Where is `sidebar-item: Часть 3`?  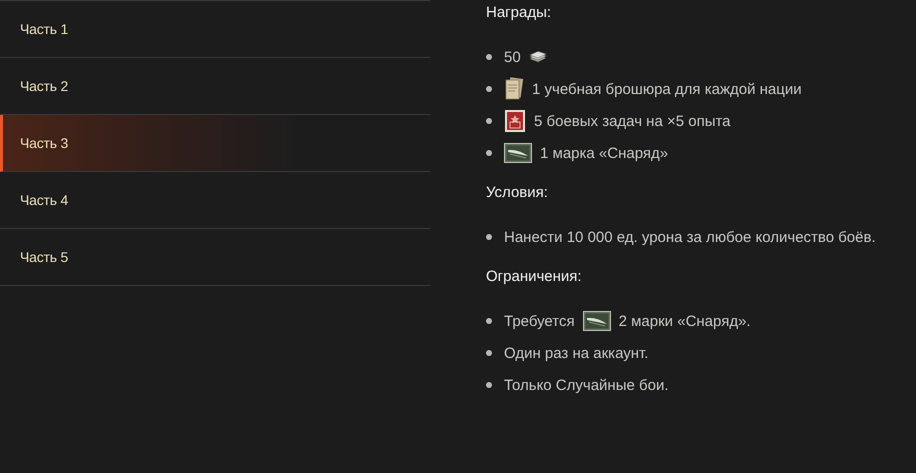 sidebar-item: Часть 3 is located at coordinates (215, 143).